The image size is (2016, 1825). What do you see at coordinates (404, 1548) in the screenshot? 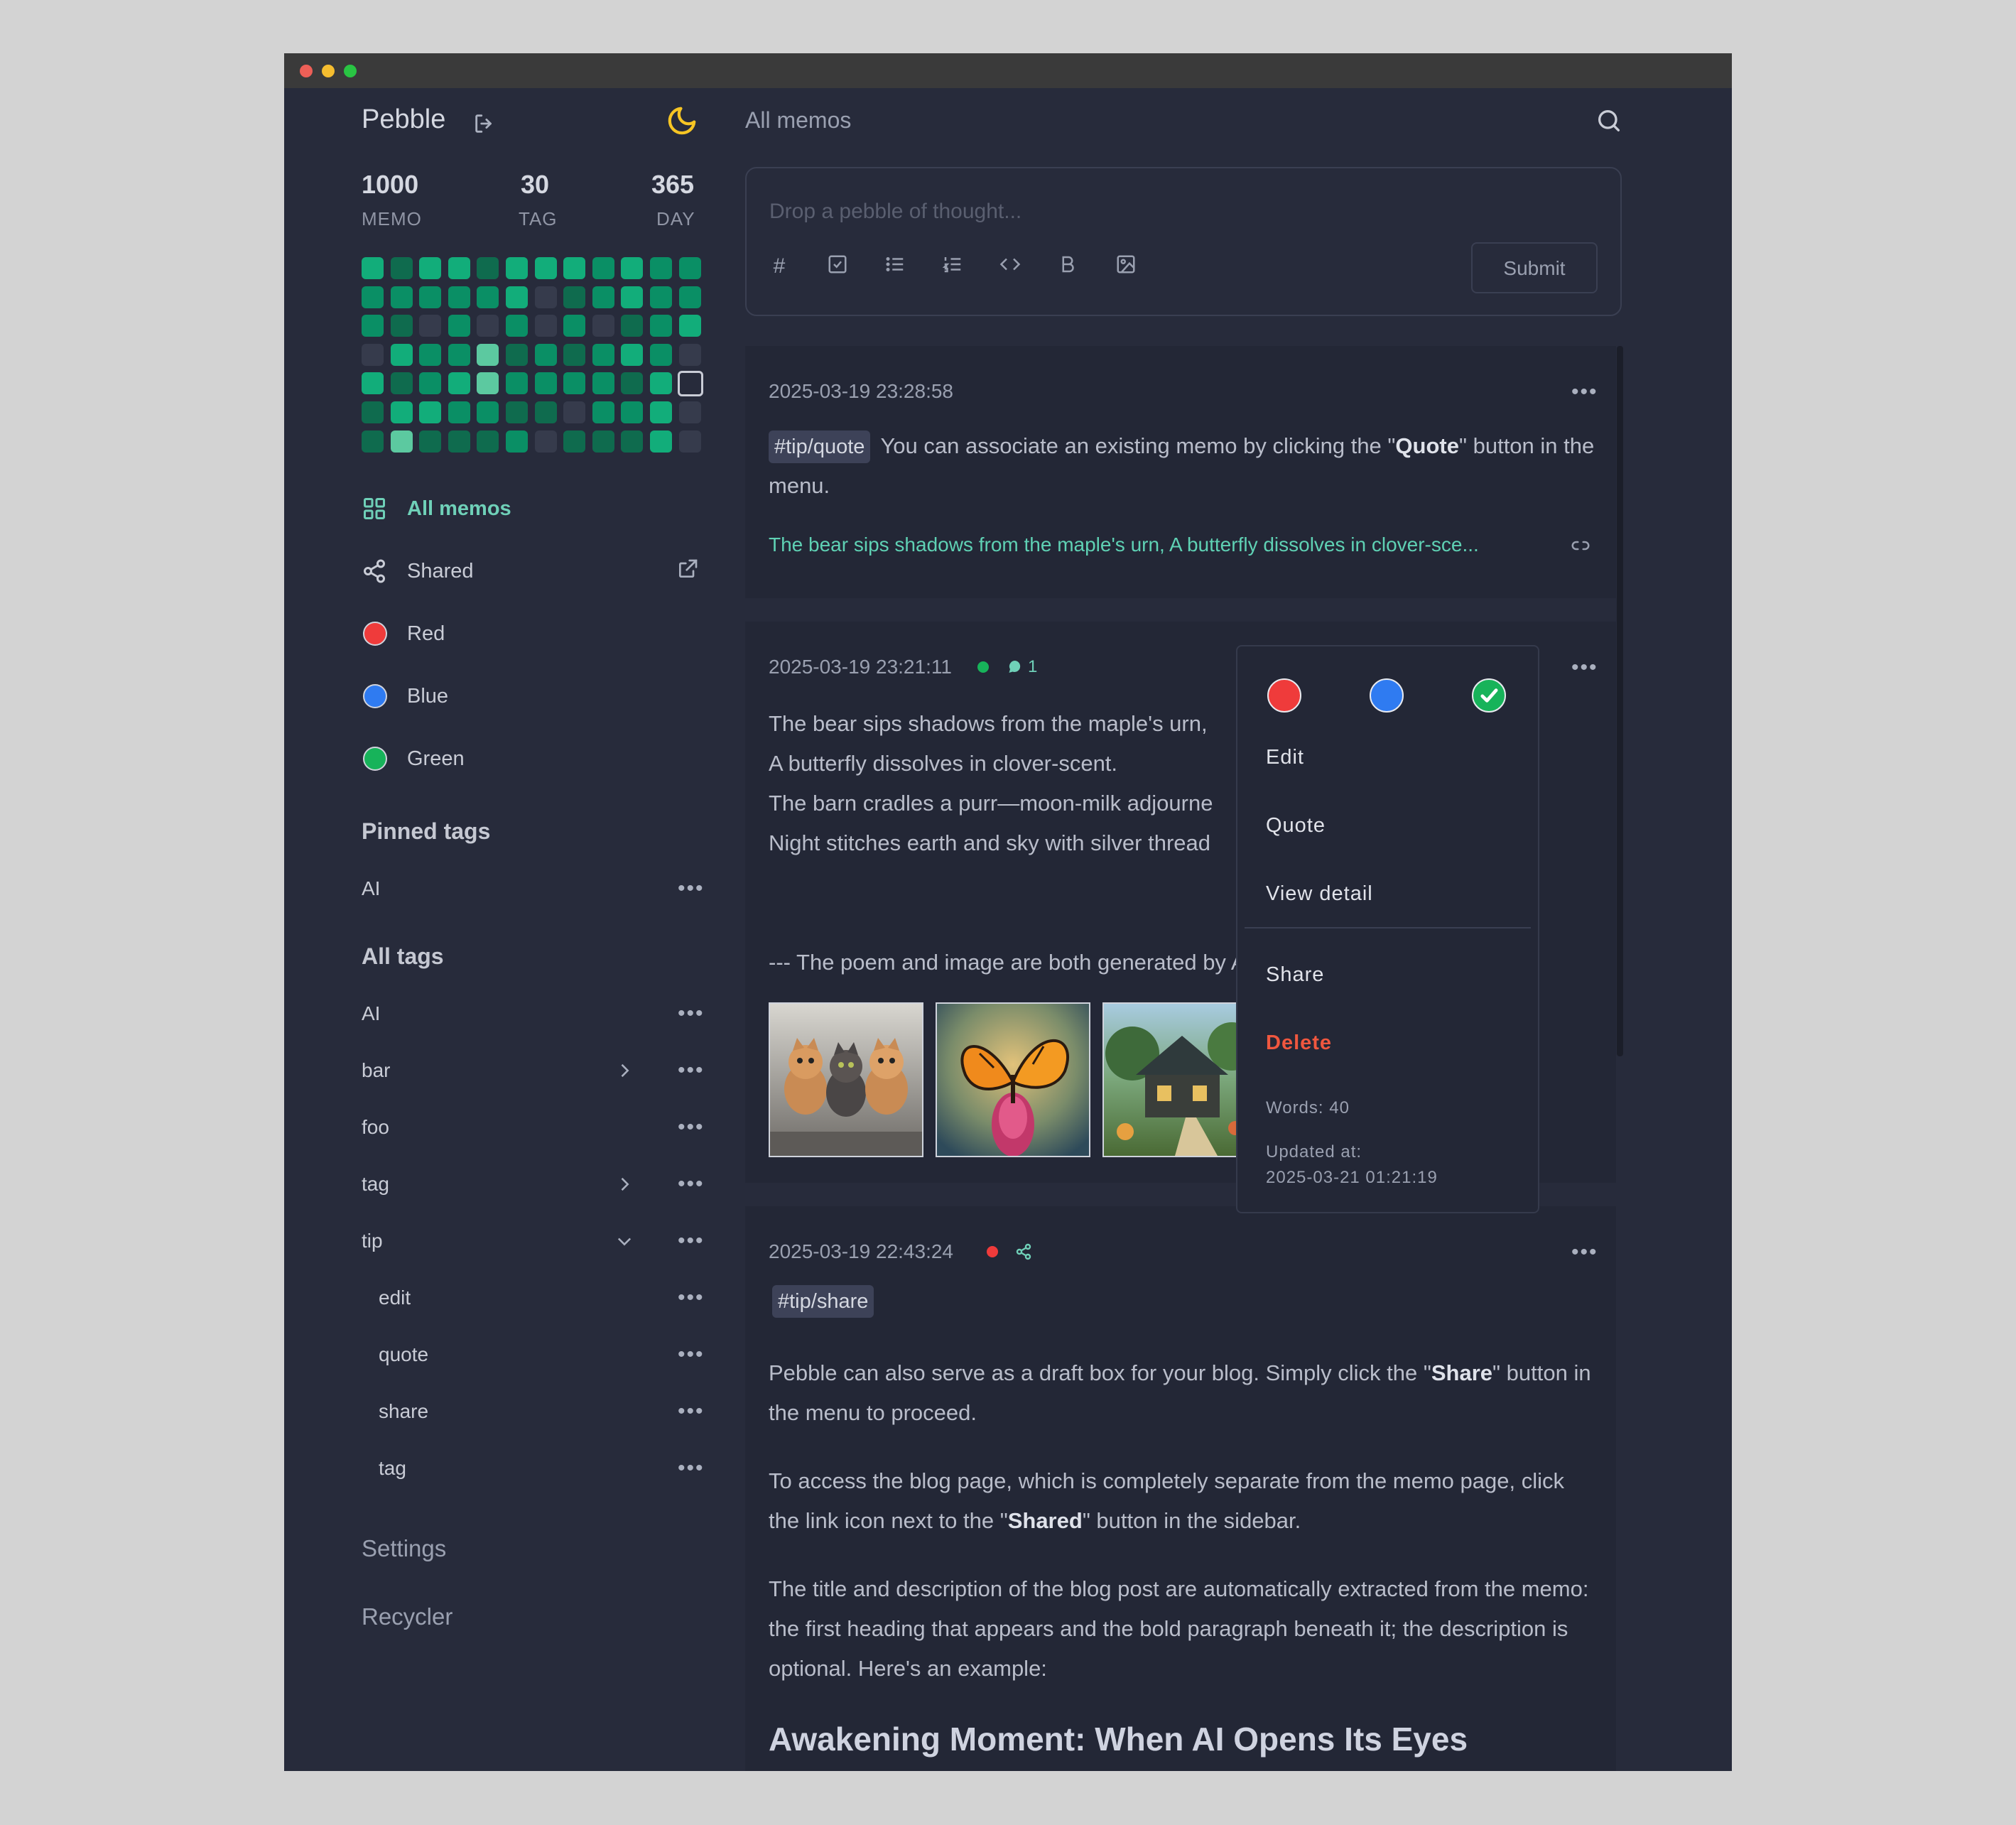
I see `settings-link: Settings` at bounding box center [404, 1548].